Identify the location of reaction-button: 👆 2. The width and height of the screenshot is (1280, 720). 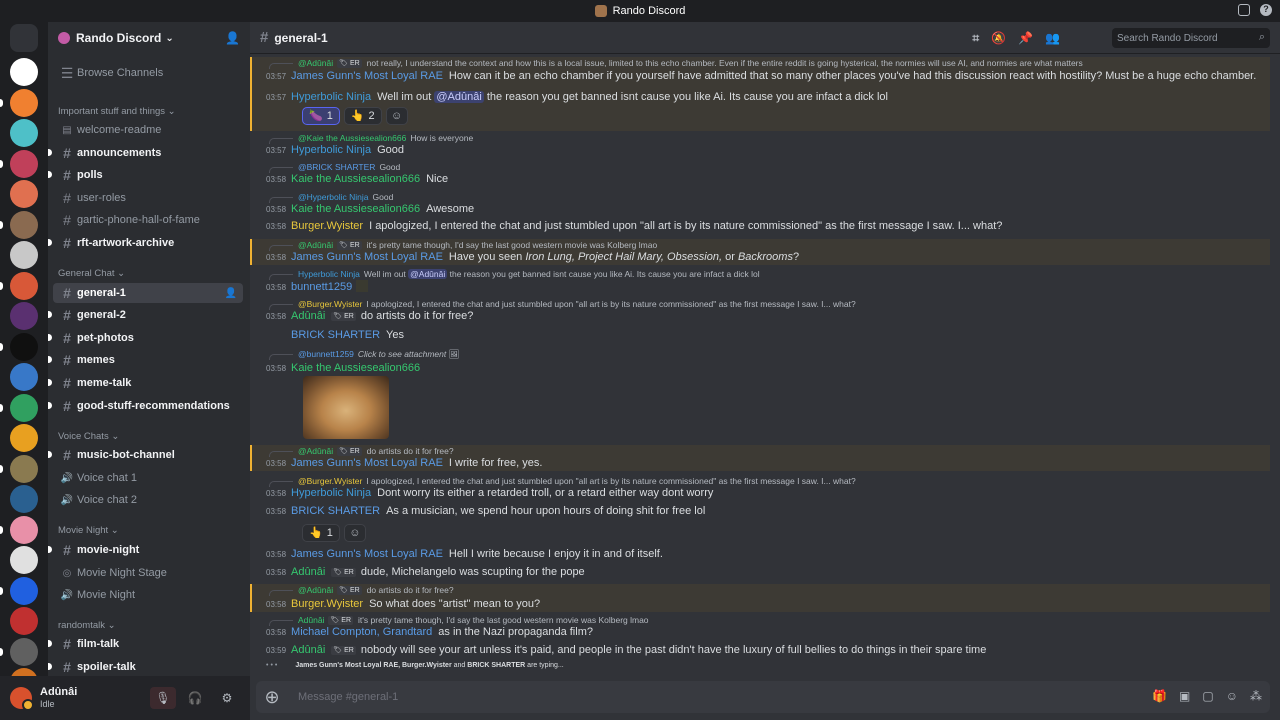
(362, 116).